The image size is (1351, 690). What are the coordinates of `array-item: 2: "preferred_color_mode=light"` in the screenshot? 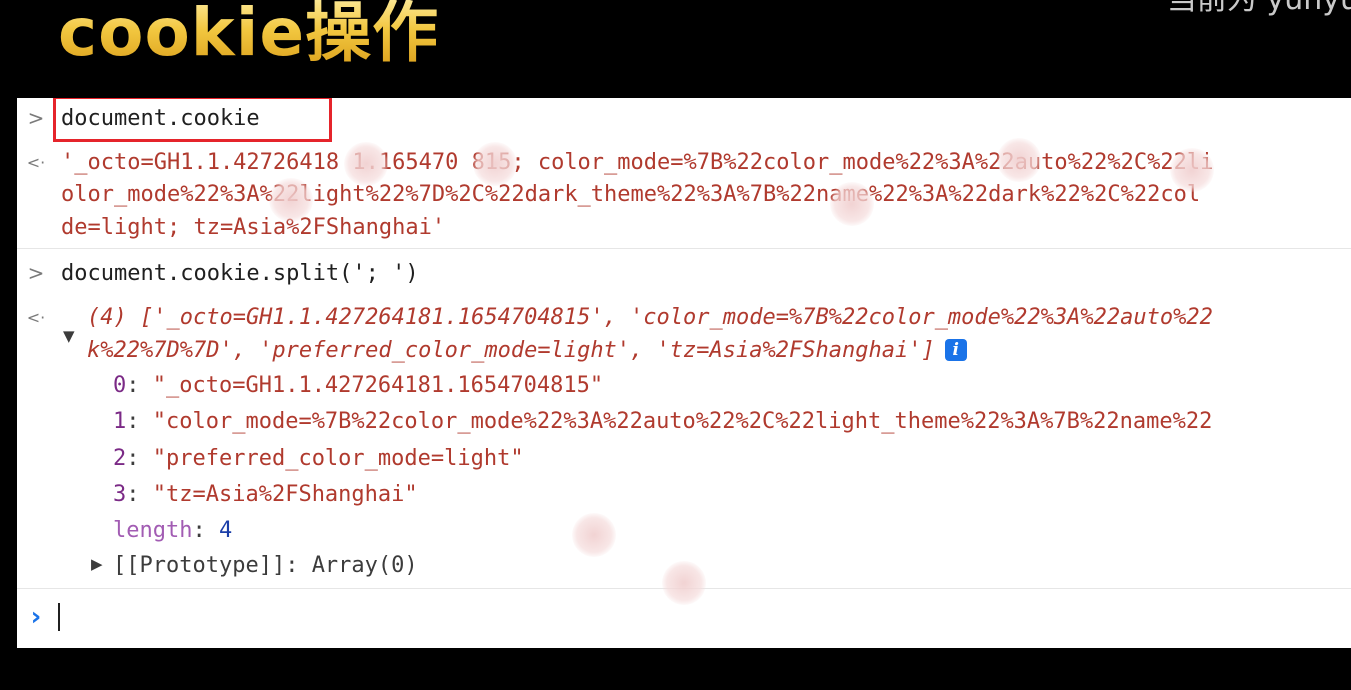 It's located at (318, 458).